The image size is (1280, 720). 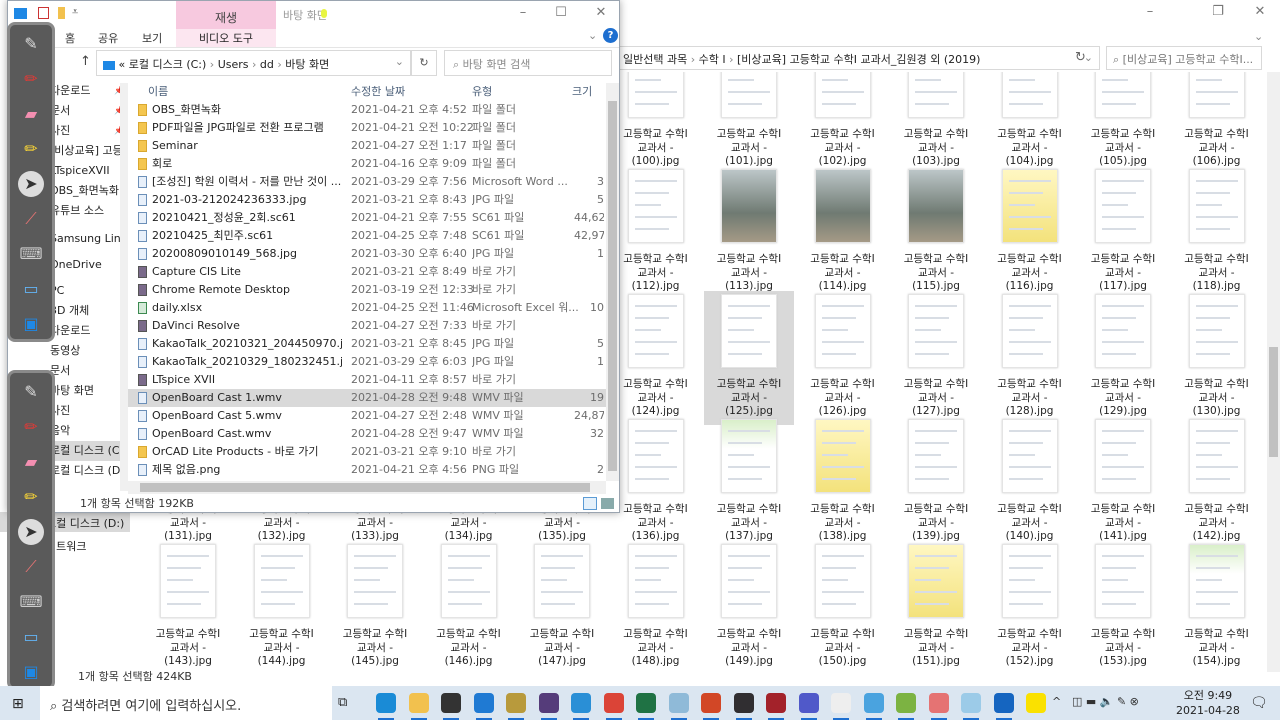 What do you see at coordinates (776, 706) in the screenshot?
I see `ltspice-icon` at bounding box center [776, 706].